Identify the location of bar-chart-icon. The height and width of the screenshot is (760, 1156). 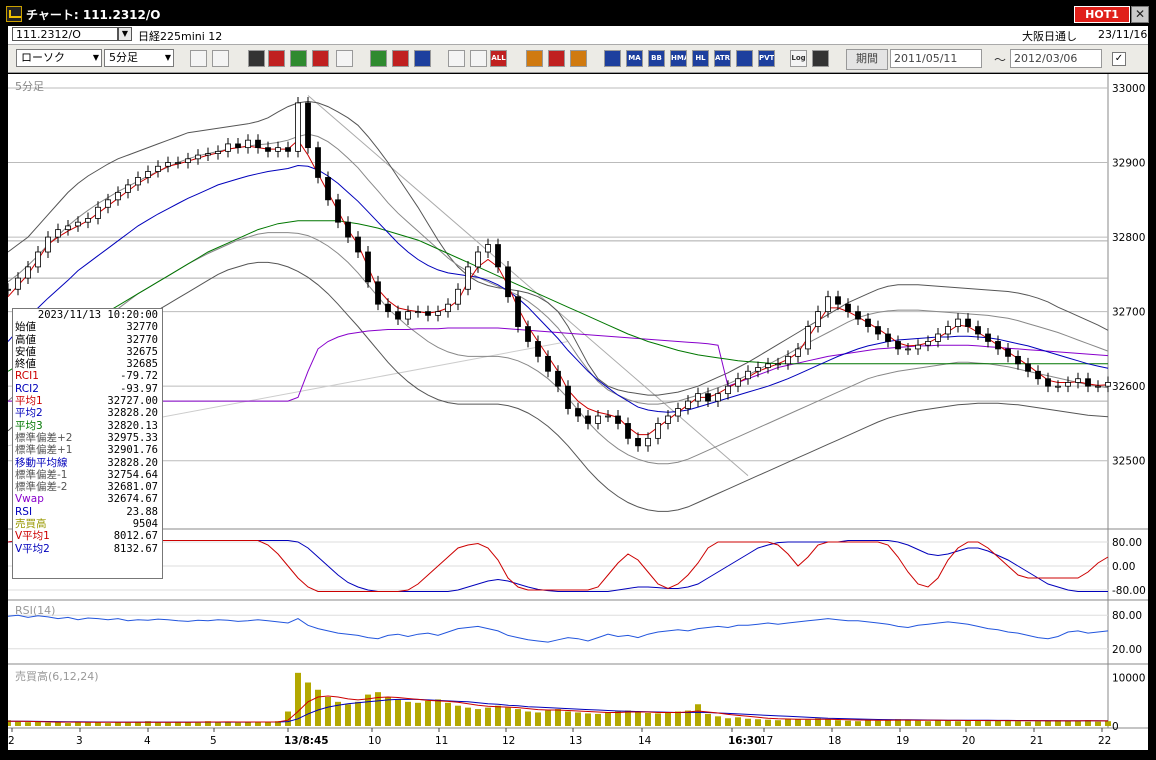
(298, 58).